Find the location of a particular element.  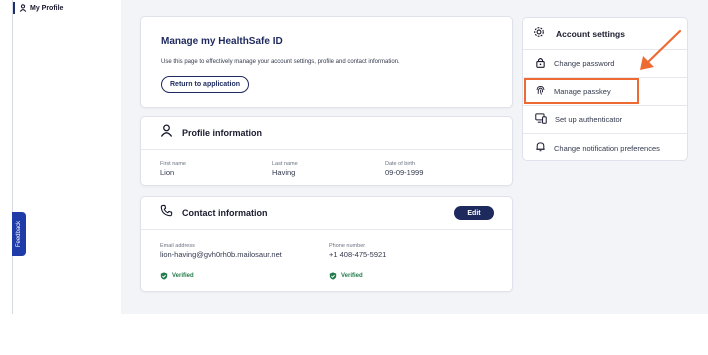

edit-contact-button: Edit is located at coordinates (474, 213).